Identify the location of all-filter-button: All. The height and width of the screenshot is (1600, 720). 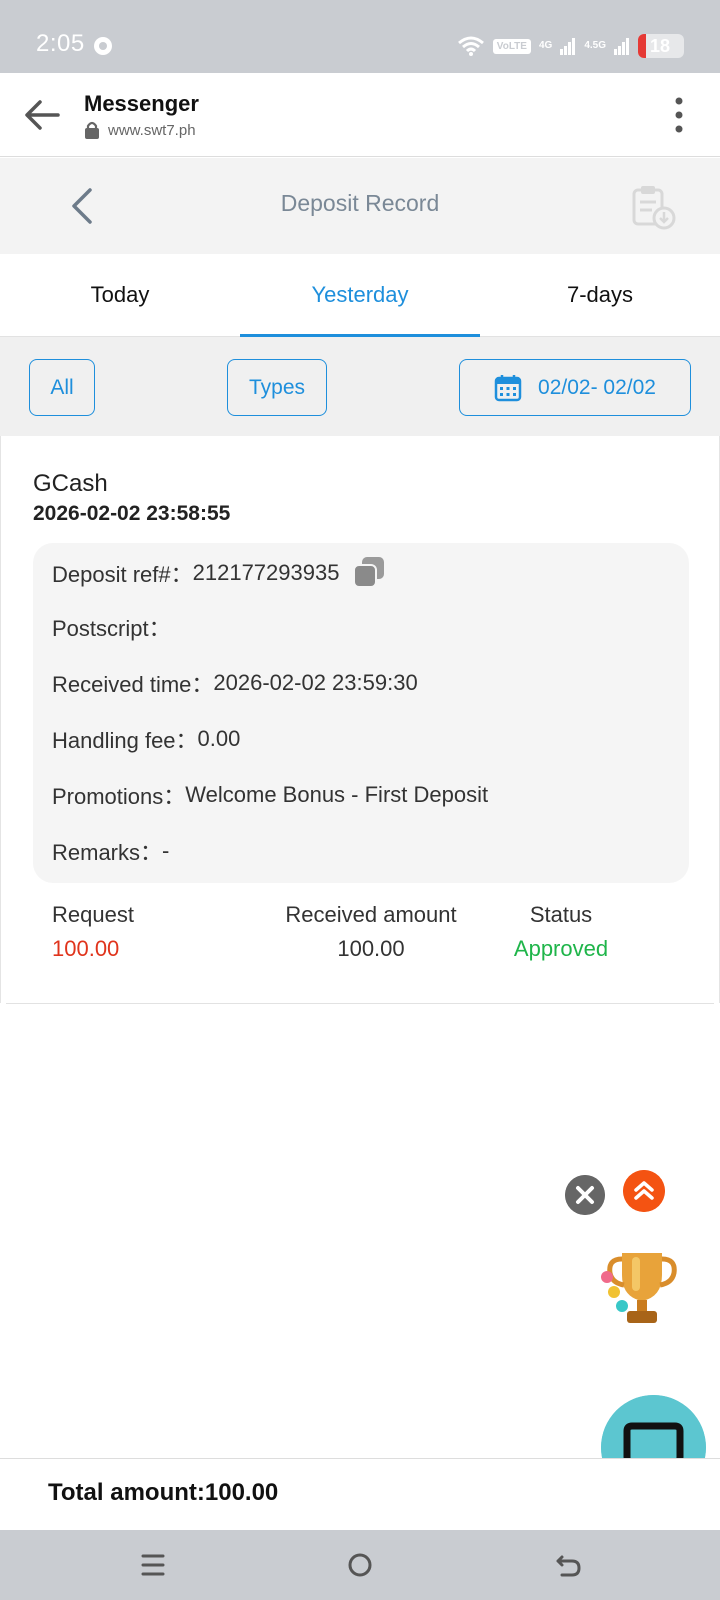
(62, 387).